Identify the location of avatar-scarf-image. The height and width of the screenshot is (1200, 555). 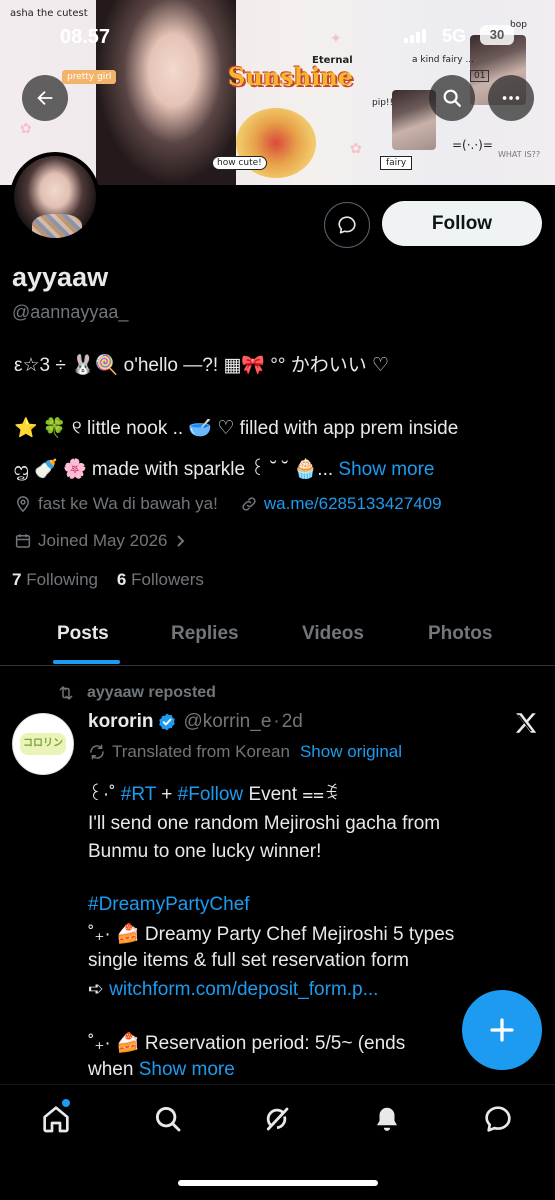
(57, 226).